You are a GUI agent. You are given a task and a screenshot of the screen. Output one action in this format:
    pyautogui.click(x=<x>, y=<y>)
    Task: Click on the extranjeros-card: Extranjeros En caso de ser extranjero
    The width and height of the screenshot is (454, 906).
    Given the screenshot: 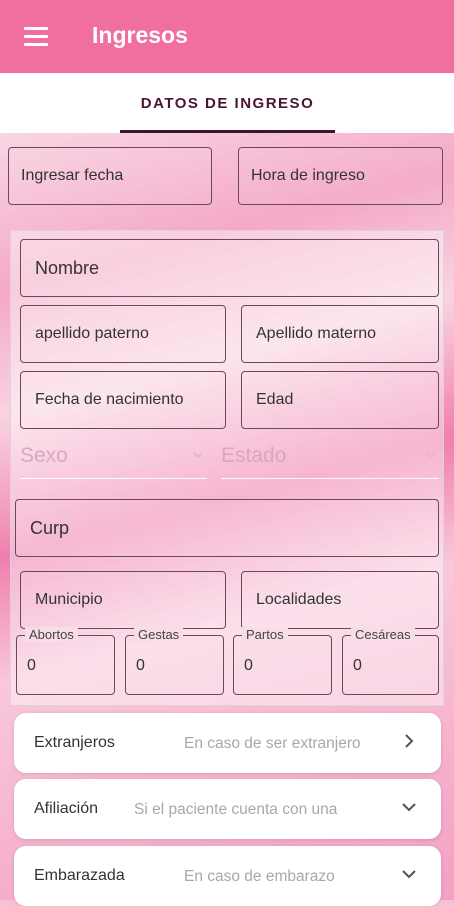 What is the action you would take?
    pyautogui.click(x=227, y=743)
    